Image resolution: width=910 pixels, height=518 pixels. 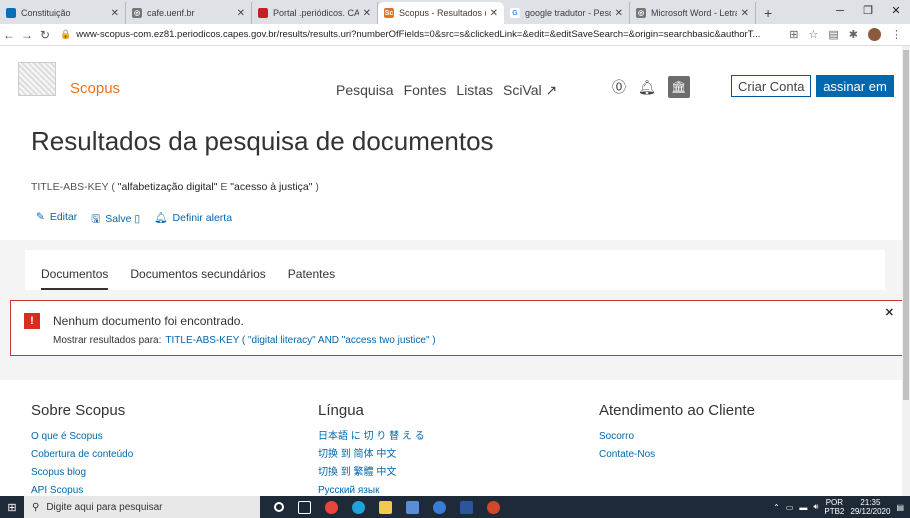 I want to click on tab-label: cafe.uenf.br, so click(x=171, y=13).